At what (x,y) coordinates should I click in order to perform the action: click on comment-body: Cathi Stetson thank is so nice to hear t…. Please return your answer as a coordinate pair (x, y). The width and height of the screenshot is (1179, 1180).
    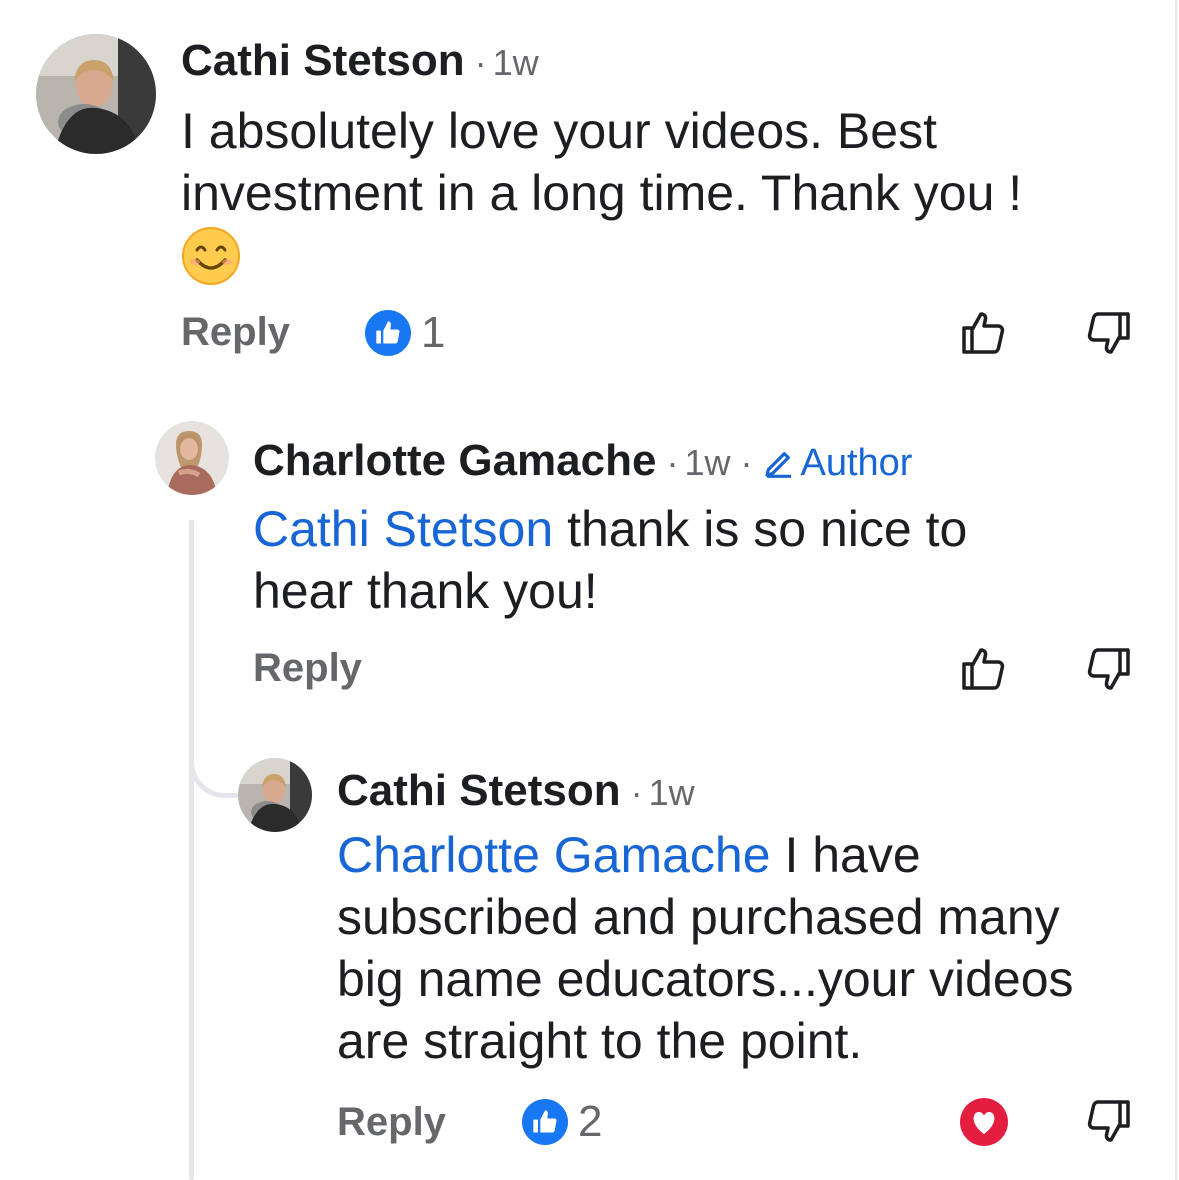
    Looking at the image, I should click on (703, 560).